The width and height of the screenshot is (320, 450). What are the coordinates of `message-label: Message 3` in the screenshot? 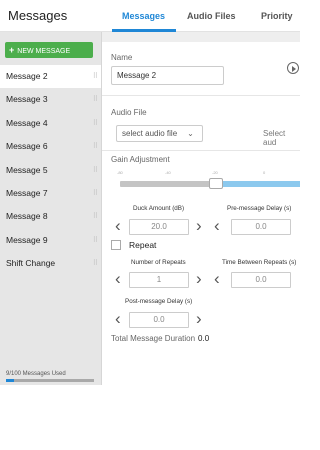 It's located at (27, 99).